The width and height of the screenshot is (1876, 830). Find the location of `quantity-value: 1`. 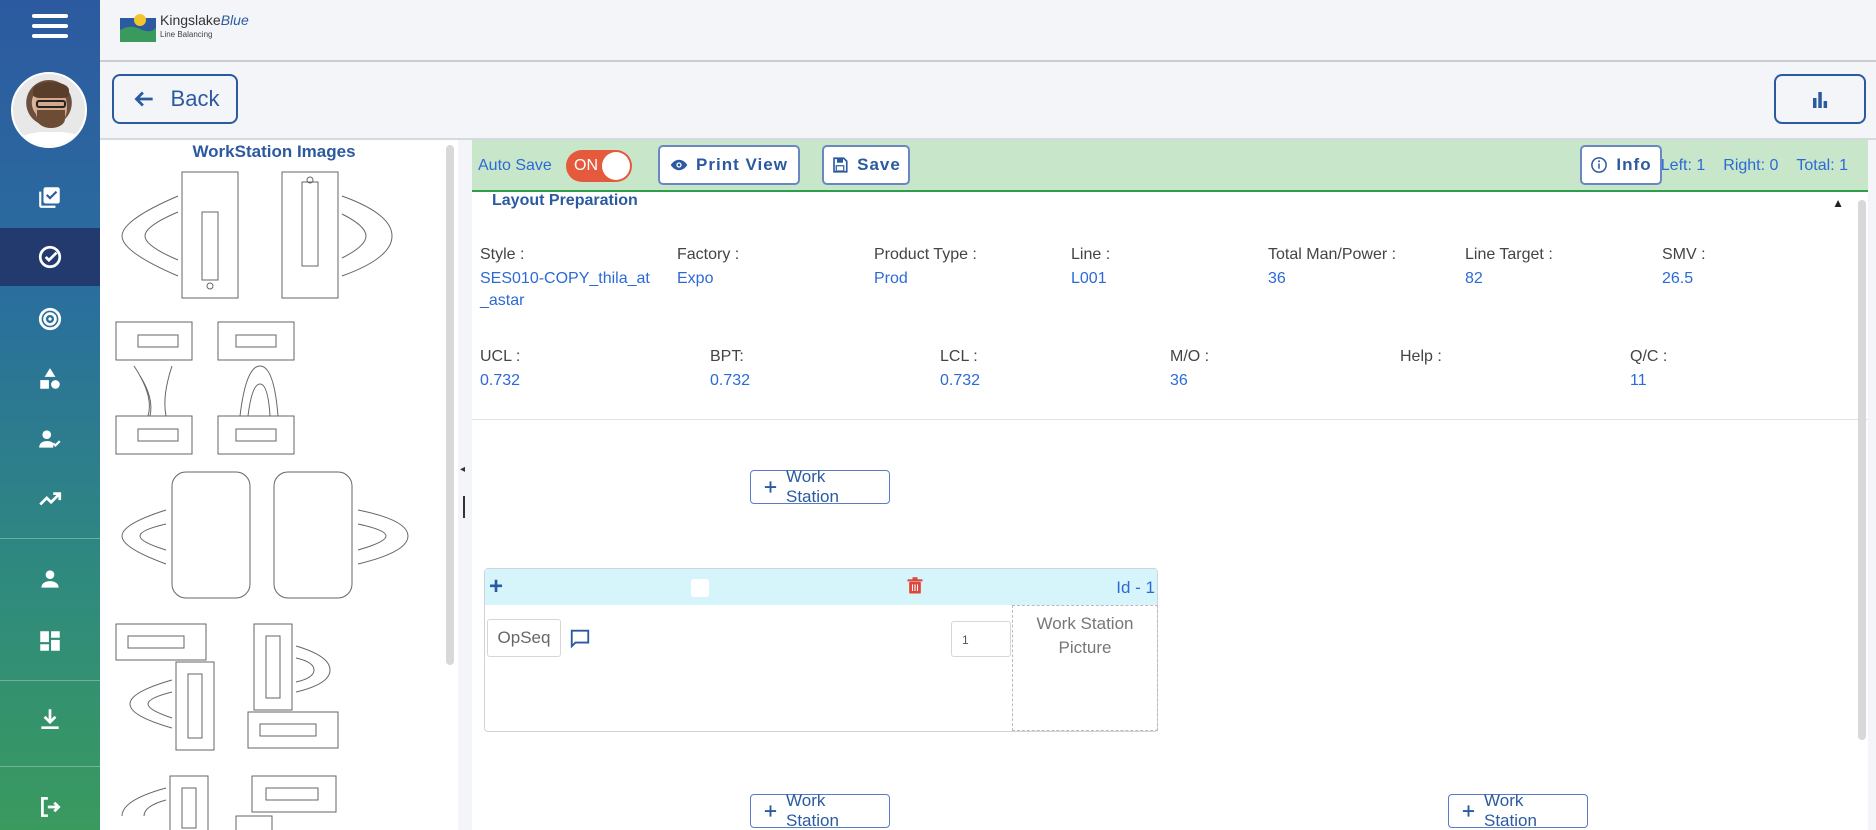

quantity-value: 1 is located at coordinates (965, 640).